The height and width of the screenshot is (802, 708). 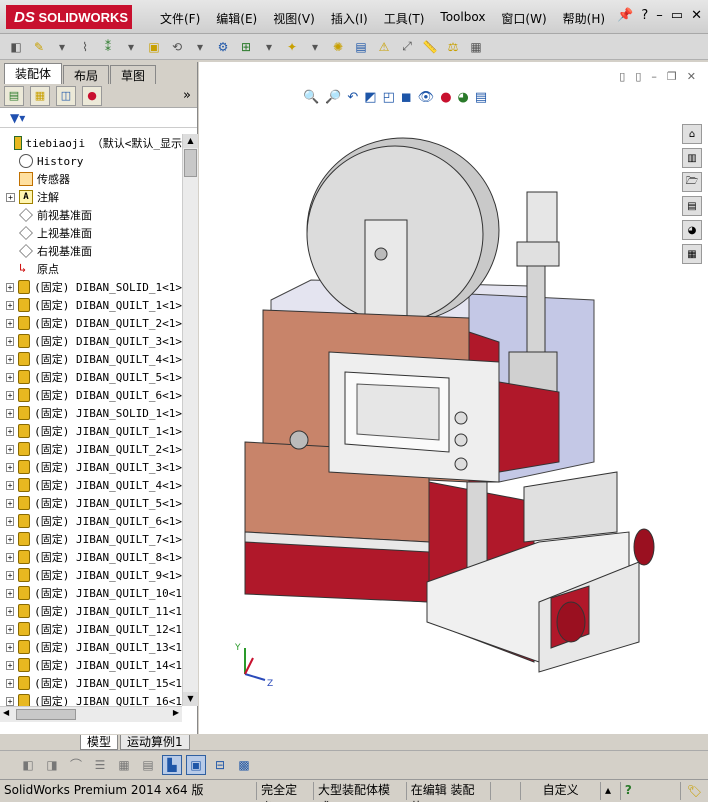 What do you see at coordinates (349, 18) in the screenshot?
I see `menu-insert: 插入(I)` at bounding box center [349, 18].